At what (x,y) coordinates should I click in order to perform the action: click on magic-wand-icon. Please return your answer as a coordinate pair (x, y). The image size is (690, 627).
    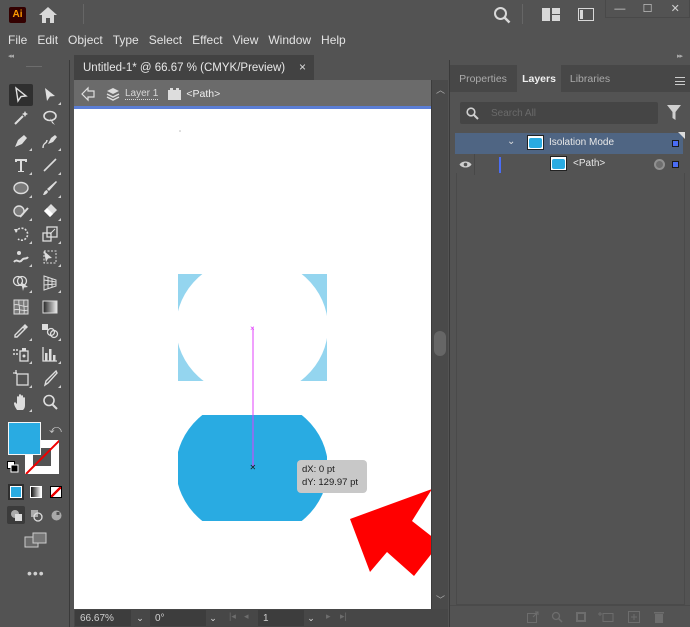
    Looking at the image, I should click on (21, 118).